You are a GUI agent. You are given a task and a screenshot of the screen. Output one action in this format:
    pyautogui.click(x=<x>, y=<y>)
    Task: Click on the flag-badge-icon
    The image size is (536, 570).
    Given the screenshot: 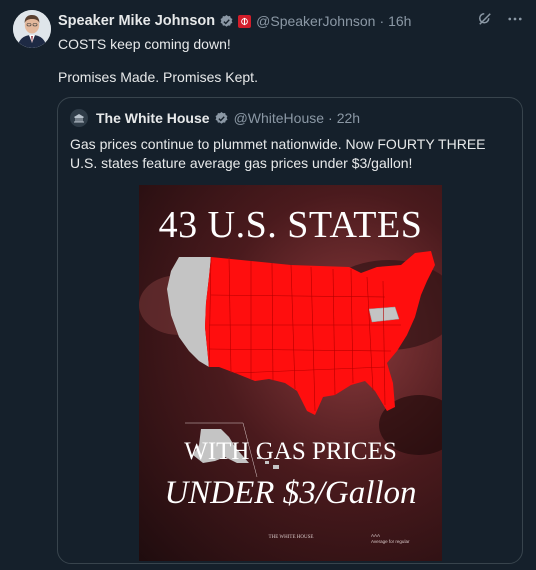 What is the action you would take?
    pyautogui.click(x=245, y=21)
    